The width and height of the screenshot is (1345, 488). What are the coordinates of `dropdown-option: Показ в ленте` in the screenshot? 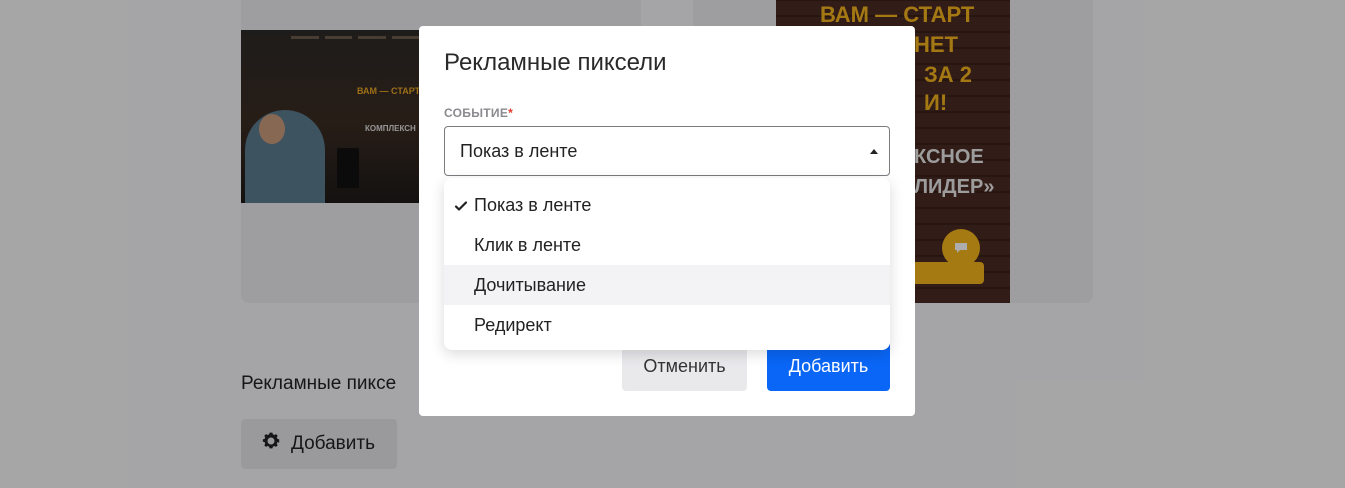 It's located at (667, 205).